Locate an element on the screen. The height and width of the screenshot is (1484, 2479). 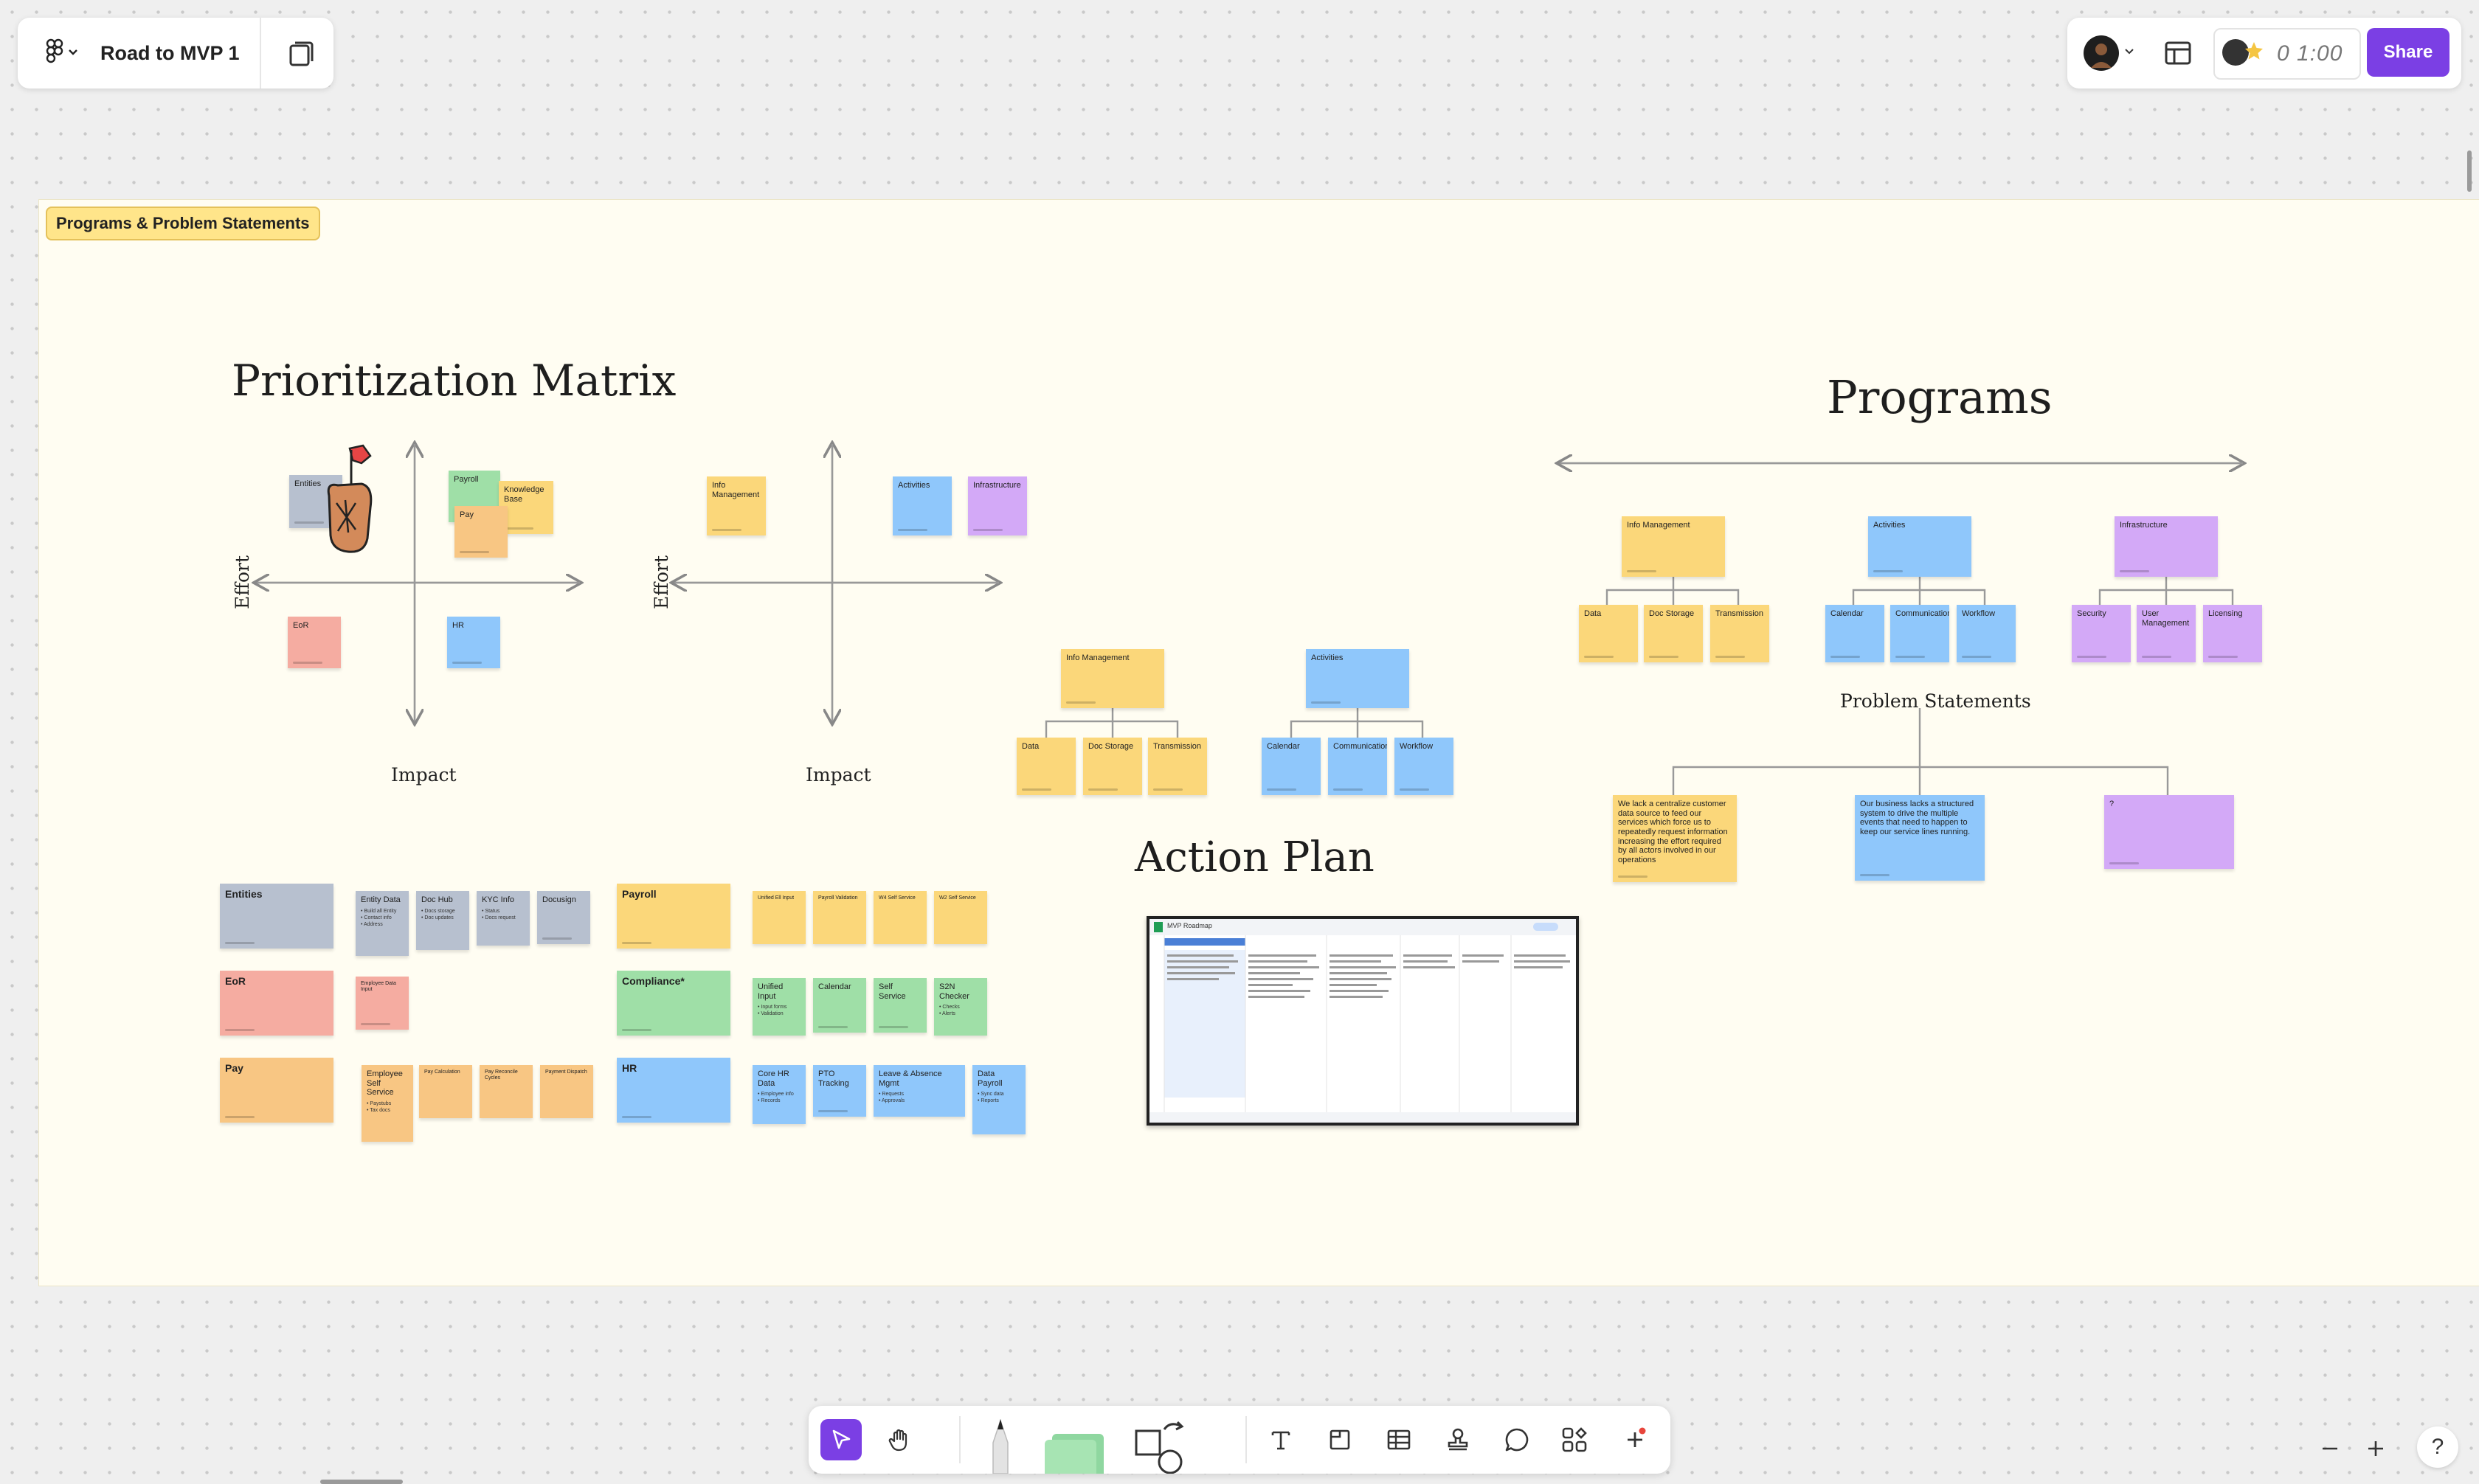
sticky-compliance-program: Compliance* is located at coordinates (673, 1003).